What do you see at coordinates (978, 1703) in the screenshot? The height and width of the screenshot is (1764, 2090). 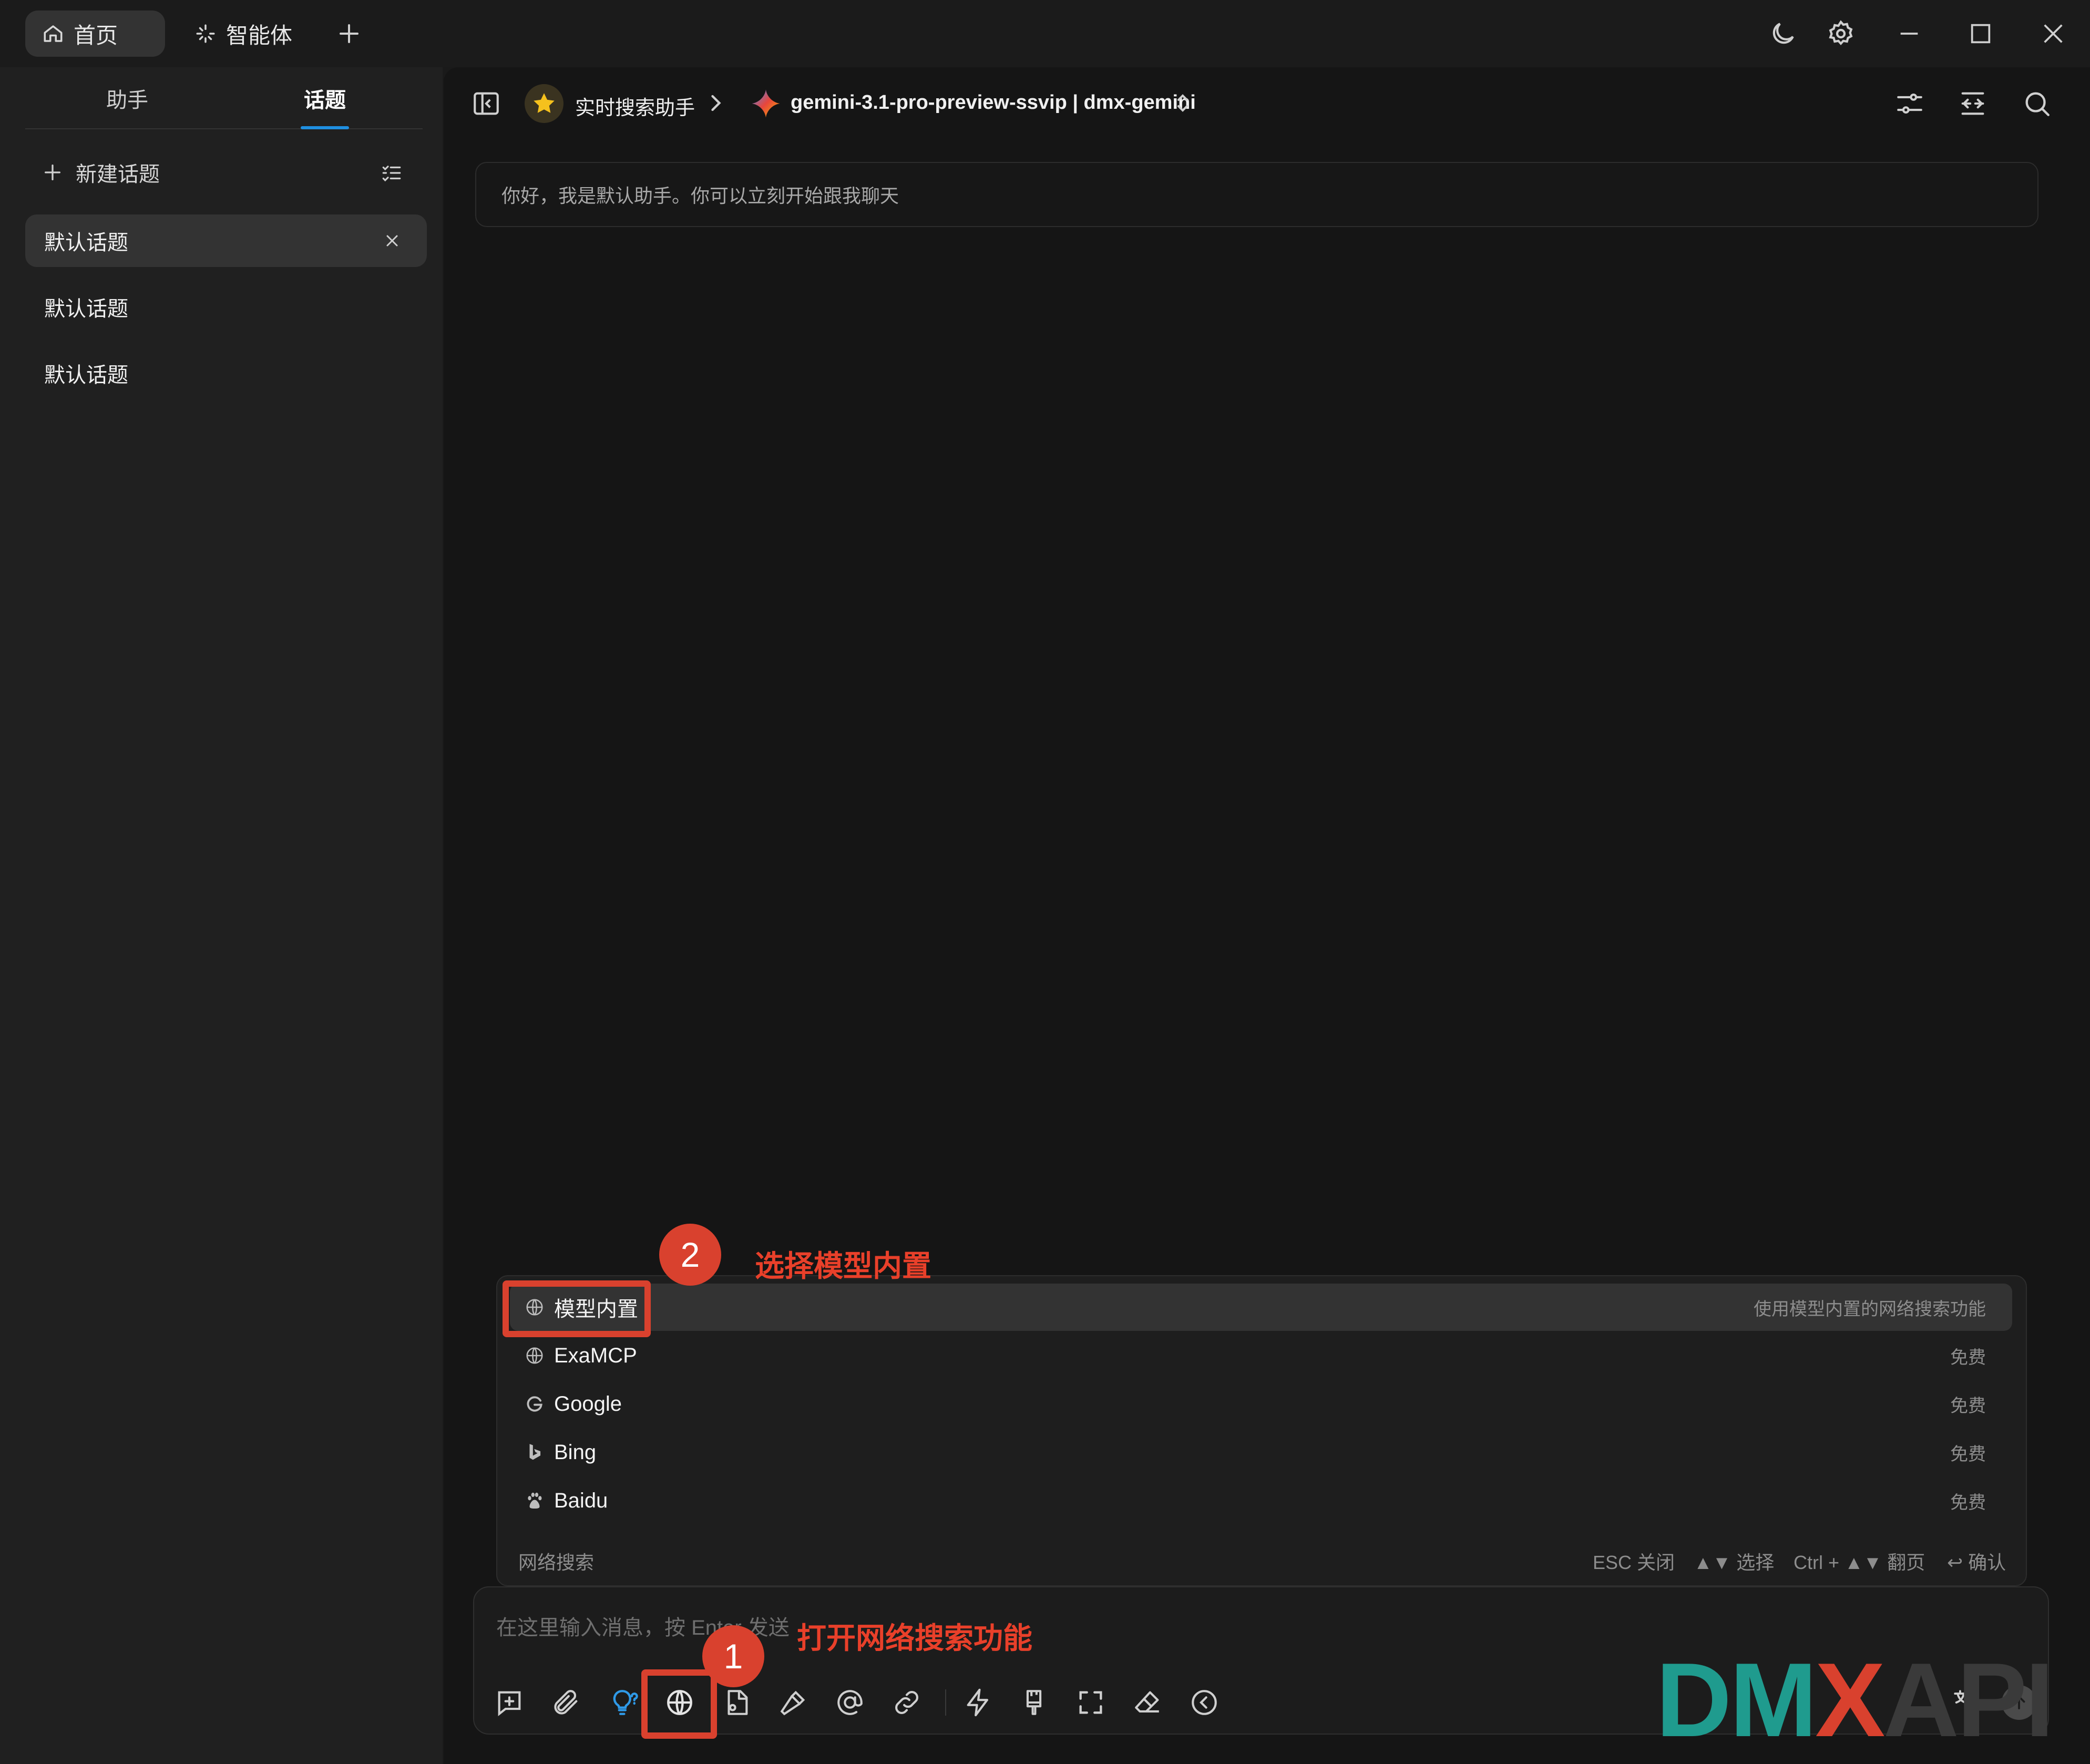 I see `lightning-icon` at bounding box center [978, 1703].